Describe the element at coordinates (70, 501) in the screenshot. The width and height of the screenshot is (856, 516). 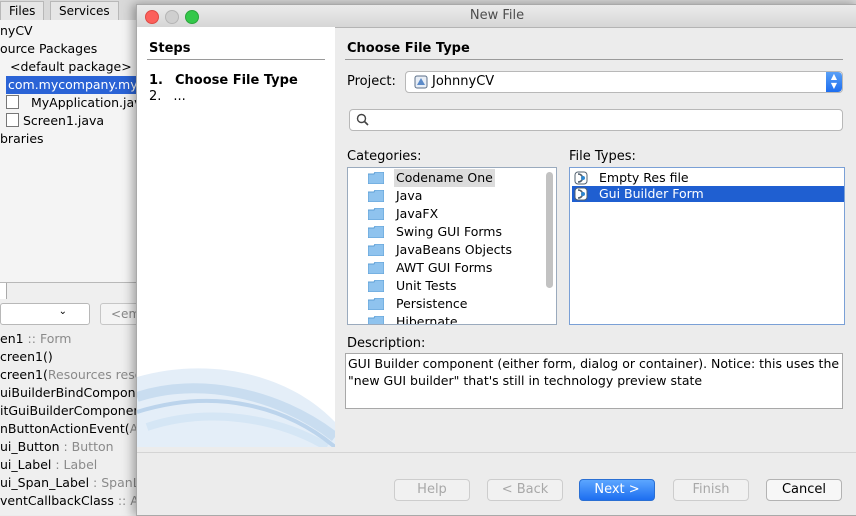
I see `nav-item: ventCallbackClass :: Acti` at that location.